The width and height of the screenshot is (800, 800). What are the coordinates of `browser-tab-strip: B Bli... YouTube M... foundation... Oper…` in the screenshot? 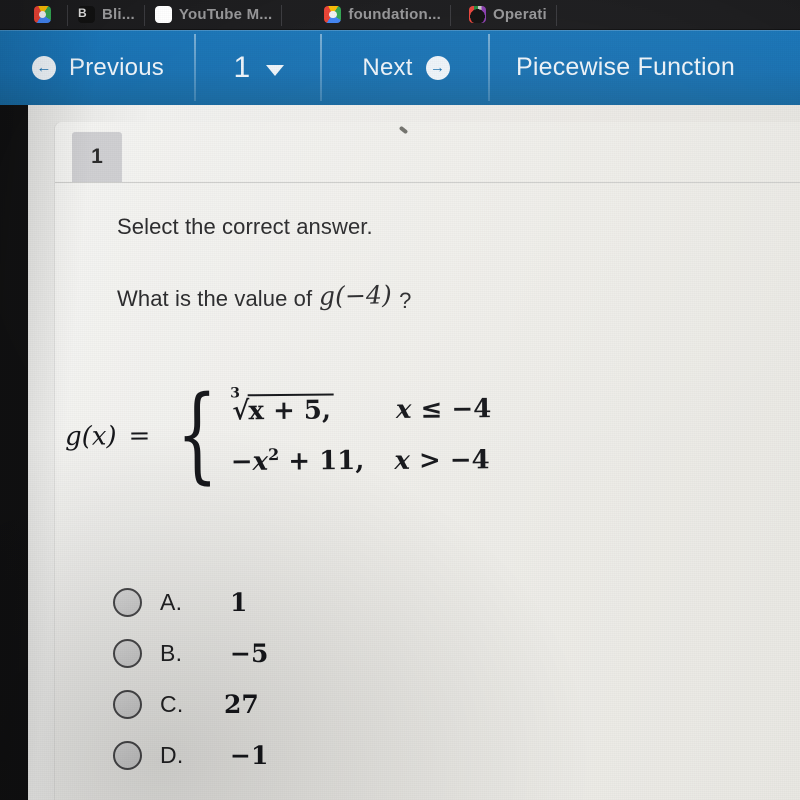 It's located at (400, 14).